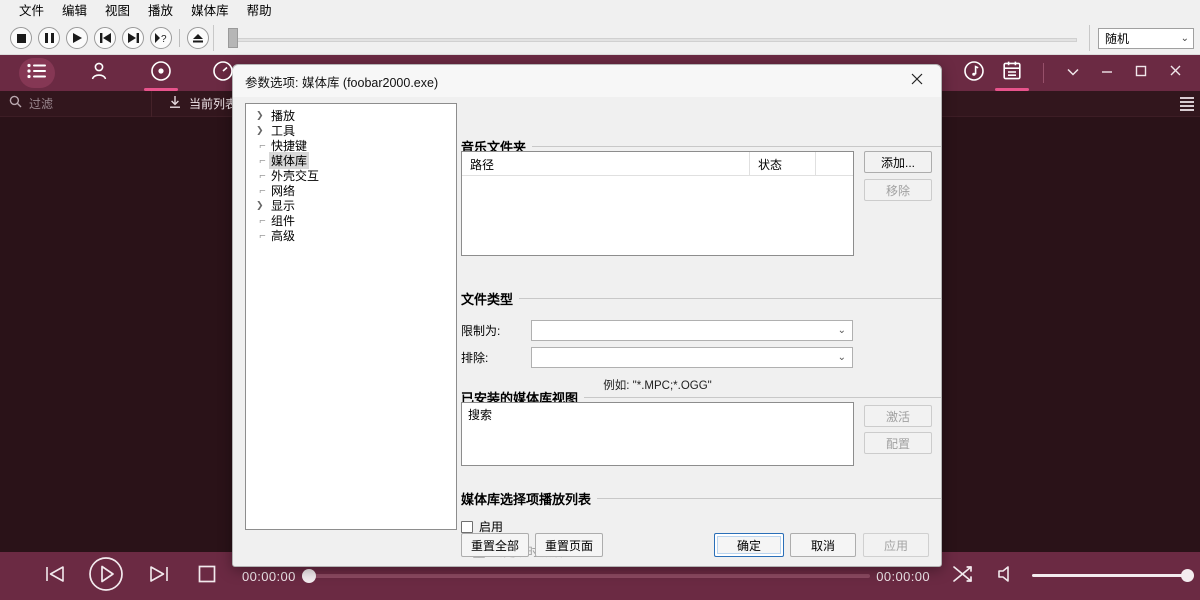 Image resolution: width=1200 pixels, height=600 pixels. What do you see at coordinates (823, 545) in the screenshot?
I see `cancel-button: 取消` at bounding box center [823, 545].